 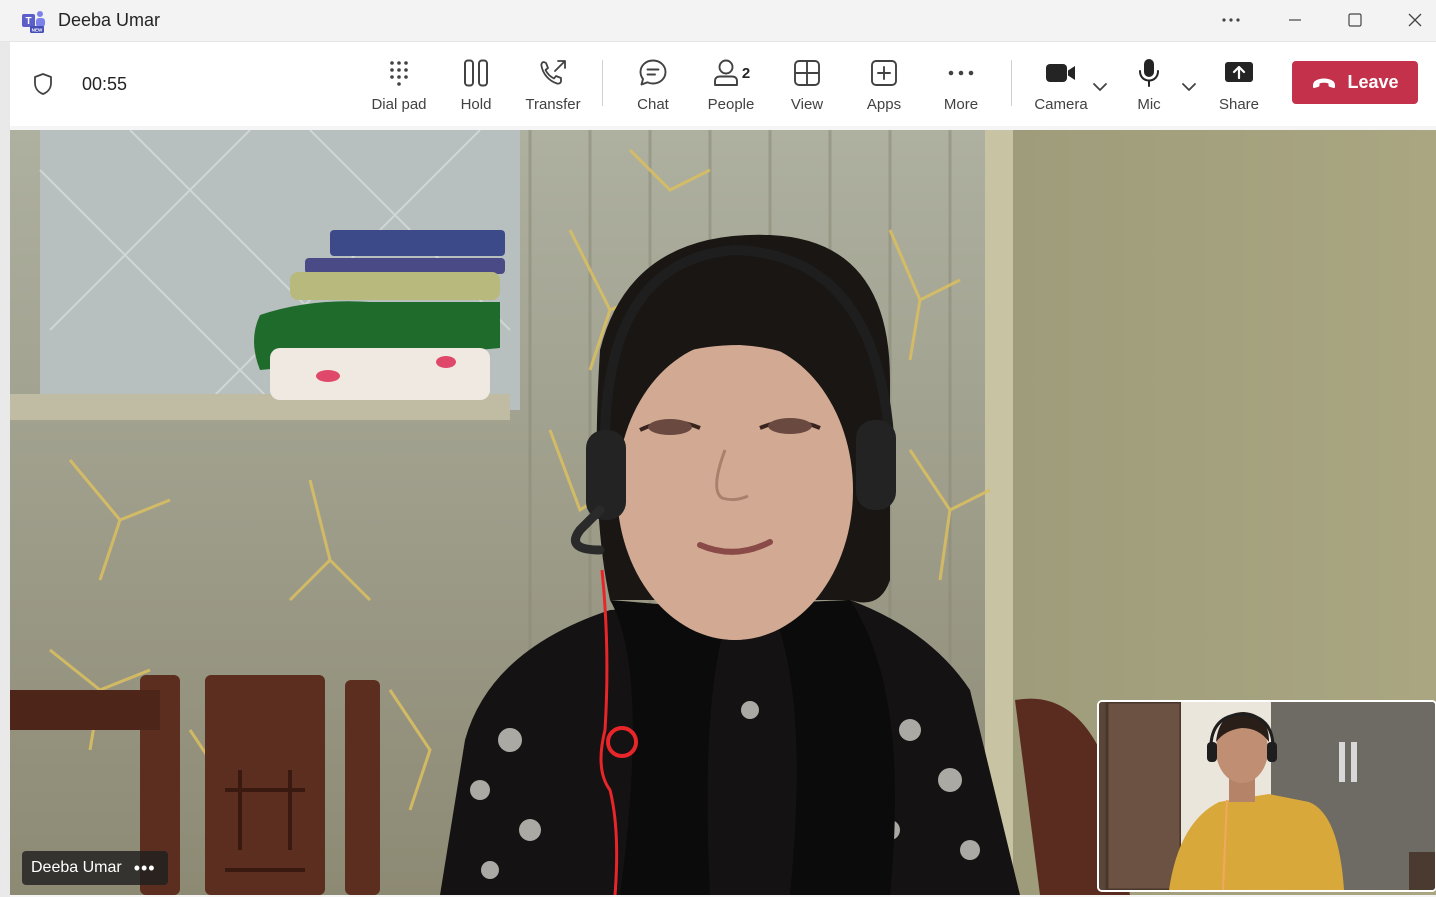 What do you see at coordinates (1373, 82) in the screenshot?
I see `leave-label: Leave` at bounding box center [1373, 82].